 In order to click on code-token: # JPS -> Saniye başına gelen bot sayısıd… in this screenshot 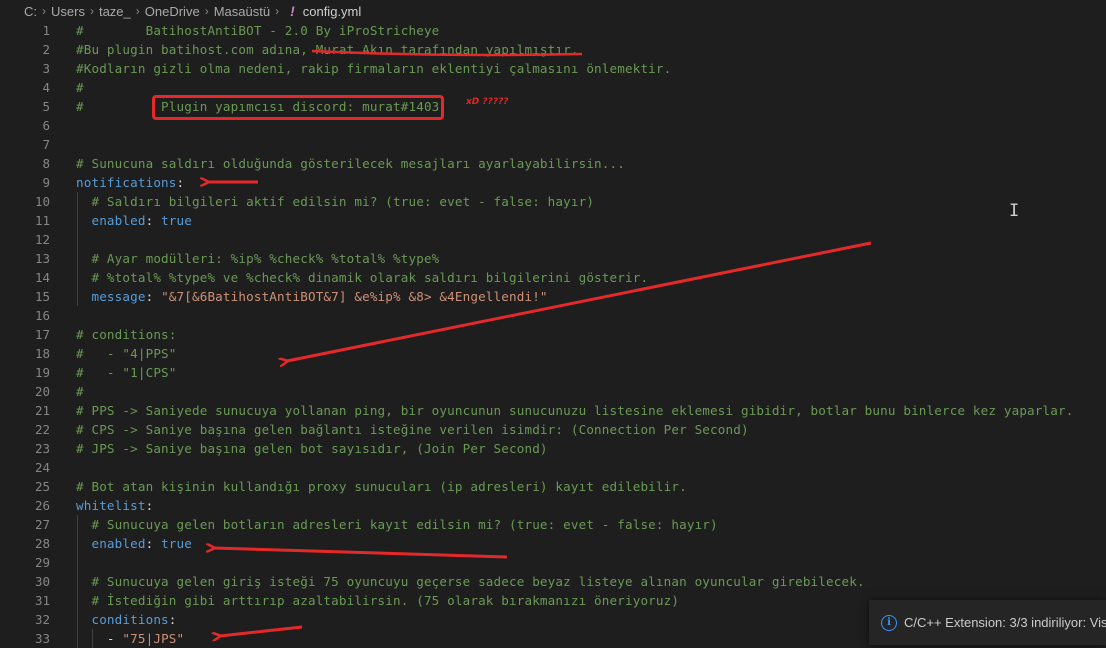, I will do `click(312, 448)`.